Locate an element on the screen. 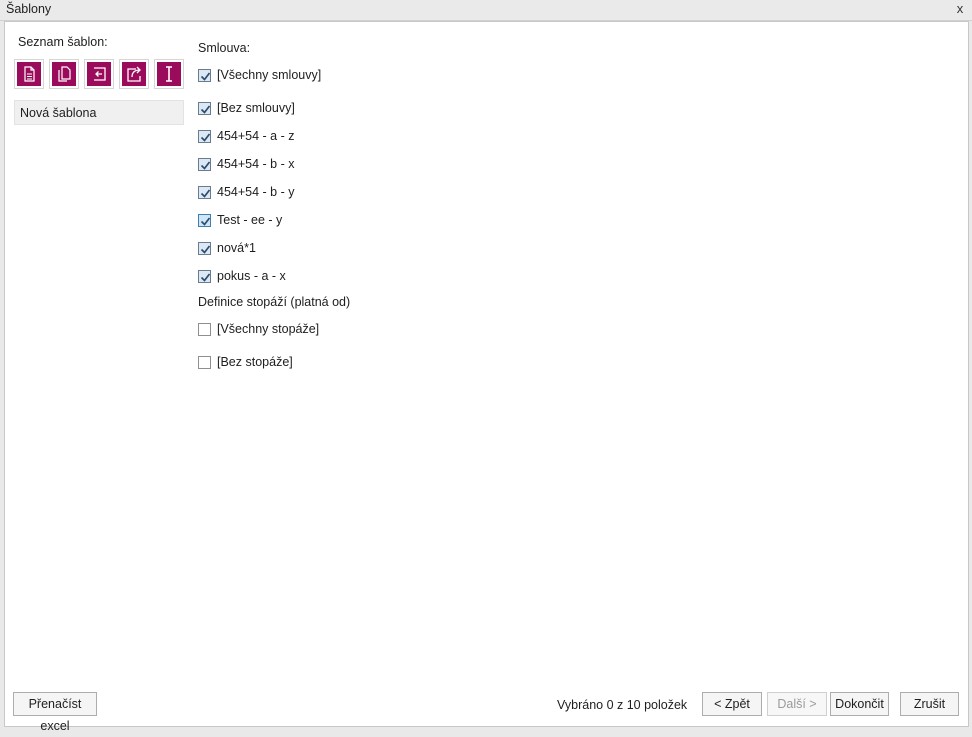 The width and height of the screenshot is (972, 737). copy-document-icon is located at coordinates (64, 74).